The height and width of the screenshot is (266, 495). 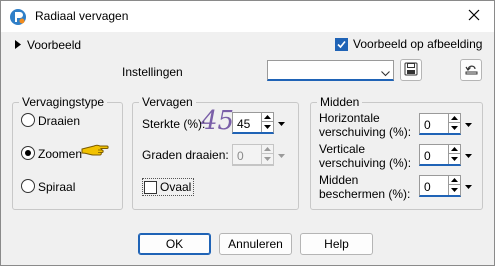 What do you see at coordinates (150, 187) in the screenshot?
I see `checkbox-unchecked-icon` at bounding box center [150, 187].